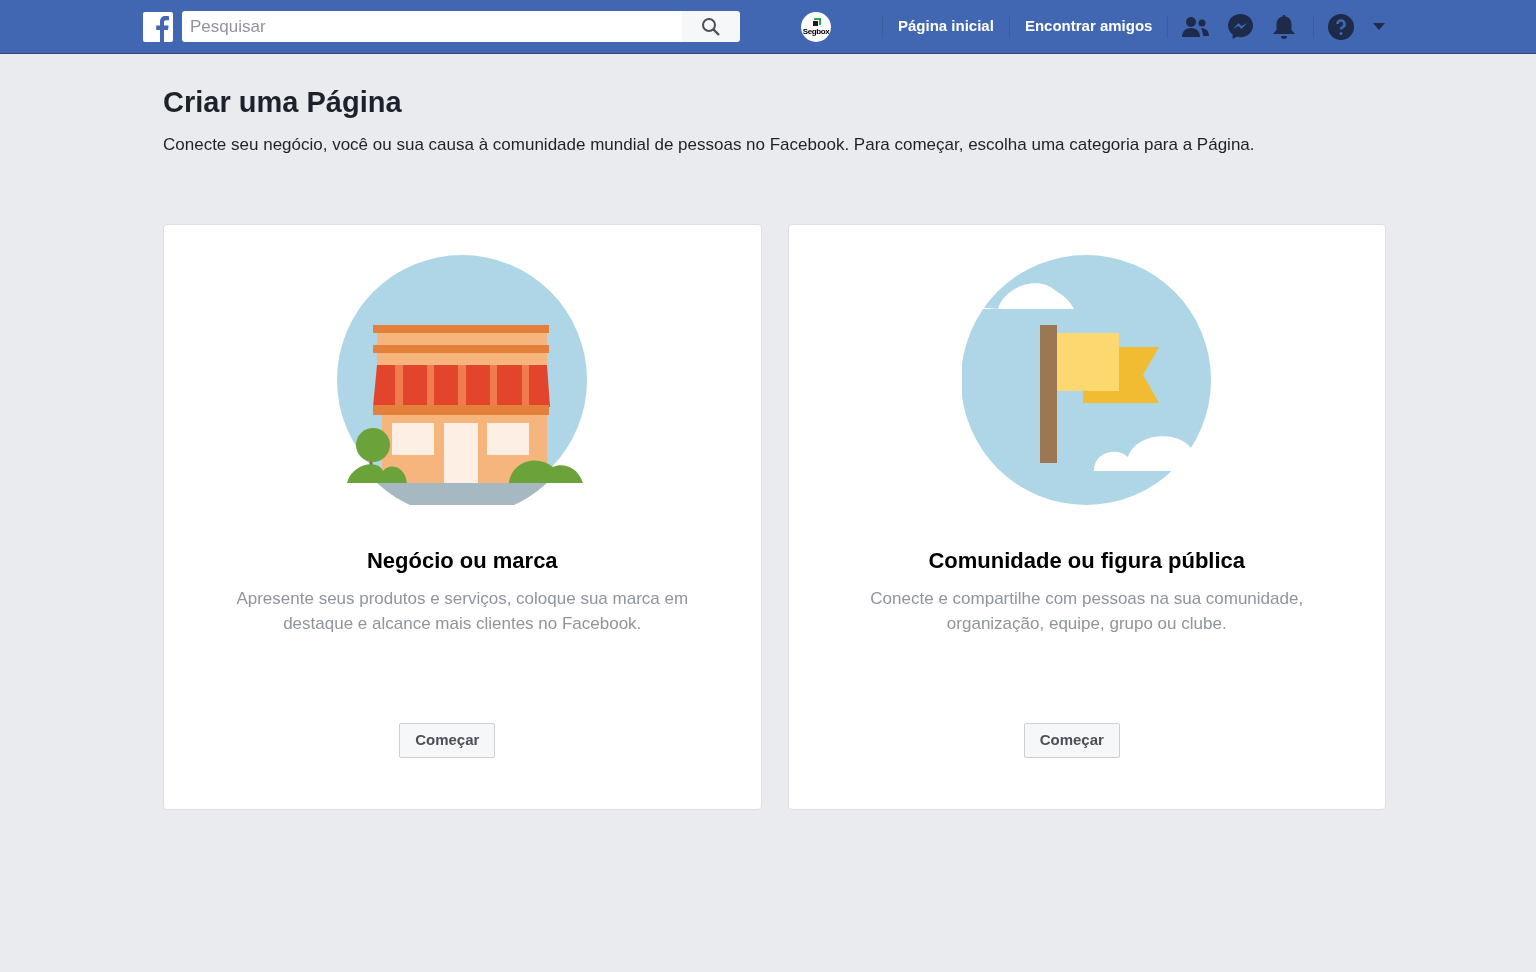  What do you see at coordinates (709, 145) in the screenshot?
I see `page-description: Conecte seu negócio, você ou sua causa à comunidade mundial de pessoas no Facebook. Para começar, escolha uma categoria para a Página.` at bounding box center [709, 145].